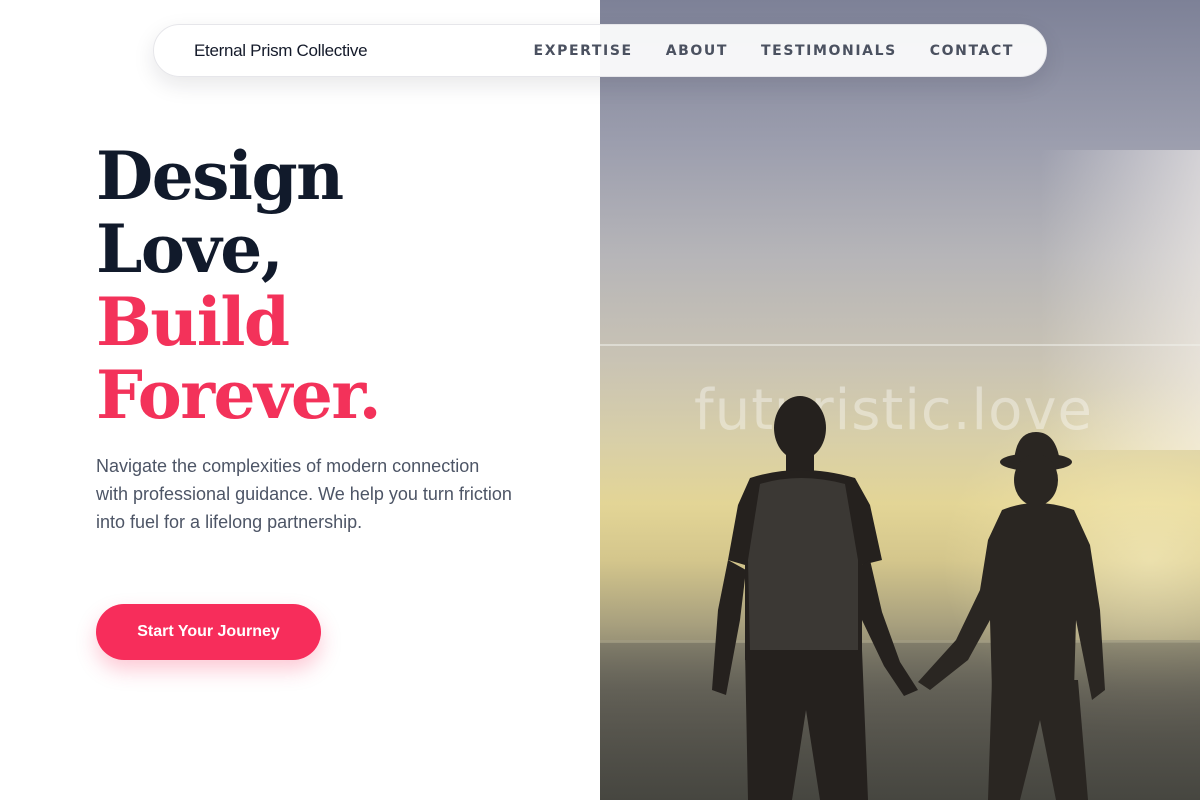  I want to click on headline-line-forever: Forever., so click(239, 395).